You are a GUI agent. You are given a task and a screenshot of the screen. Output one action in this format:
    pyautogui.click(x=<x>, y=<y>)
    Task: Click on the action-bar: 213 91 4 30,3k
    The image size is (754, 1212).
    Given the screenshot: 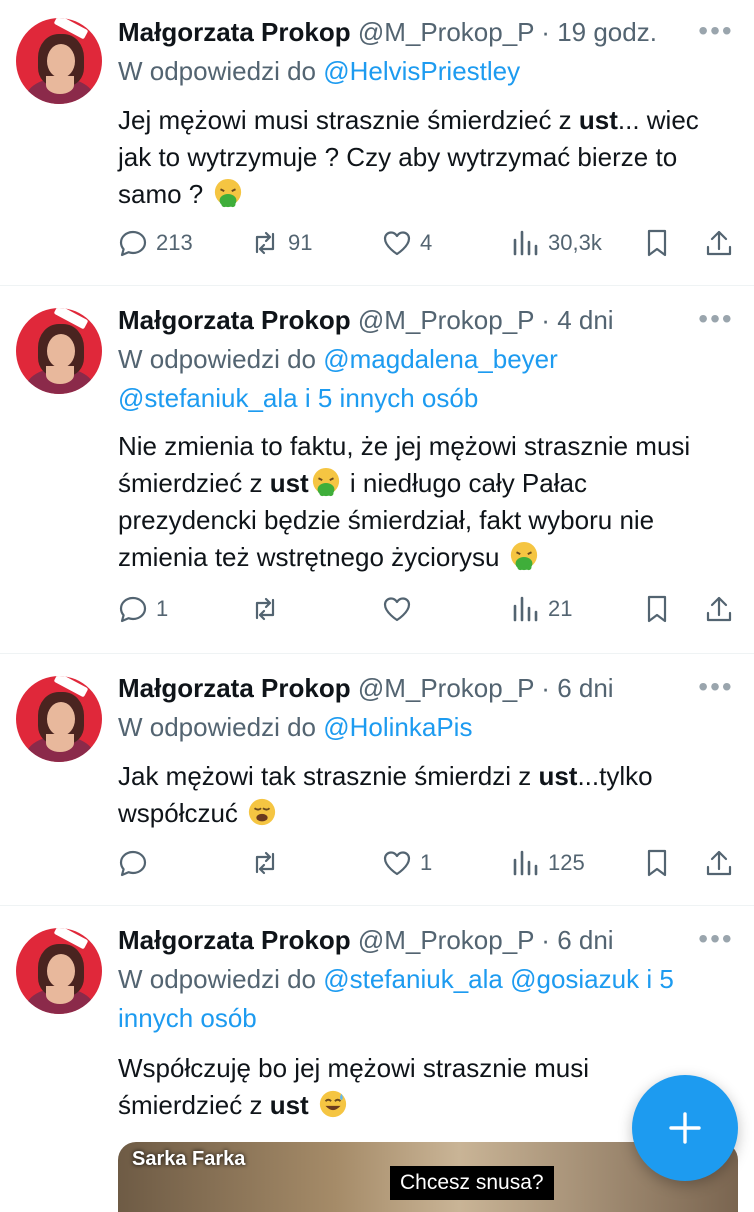 What is the action you would take?
    pyautogui.click(x=426, y=243)
    